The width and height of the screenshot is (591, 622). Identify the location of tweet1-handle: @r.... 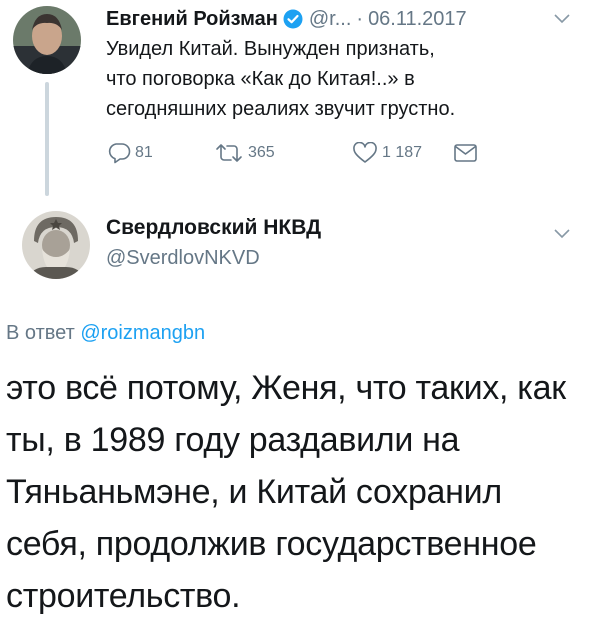
(330, 19).